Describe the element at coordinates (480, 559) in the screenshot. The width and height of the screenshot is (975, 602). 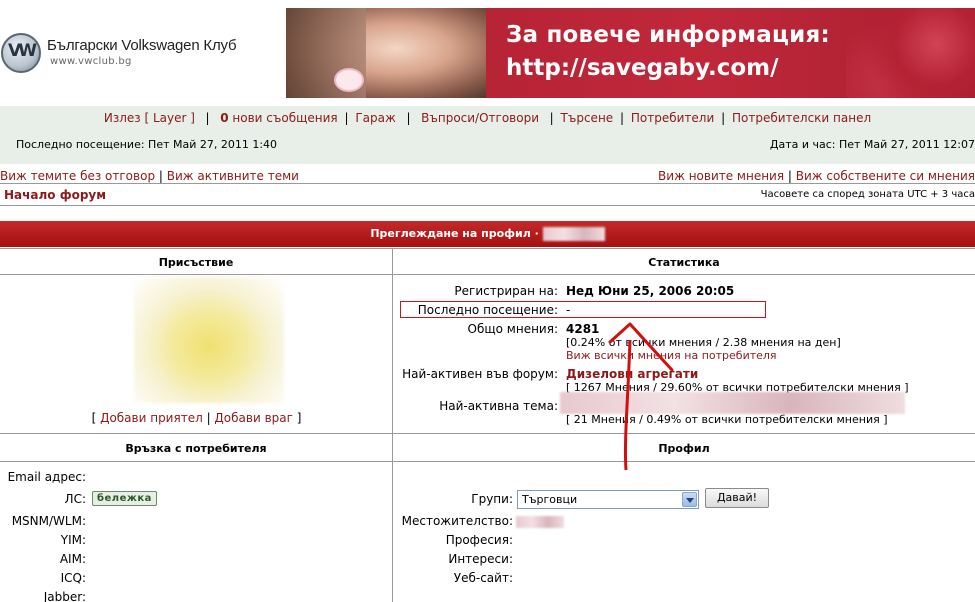
I see `interests-label: Интереси:` at that location.